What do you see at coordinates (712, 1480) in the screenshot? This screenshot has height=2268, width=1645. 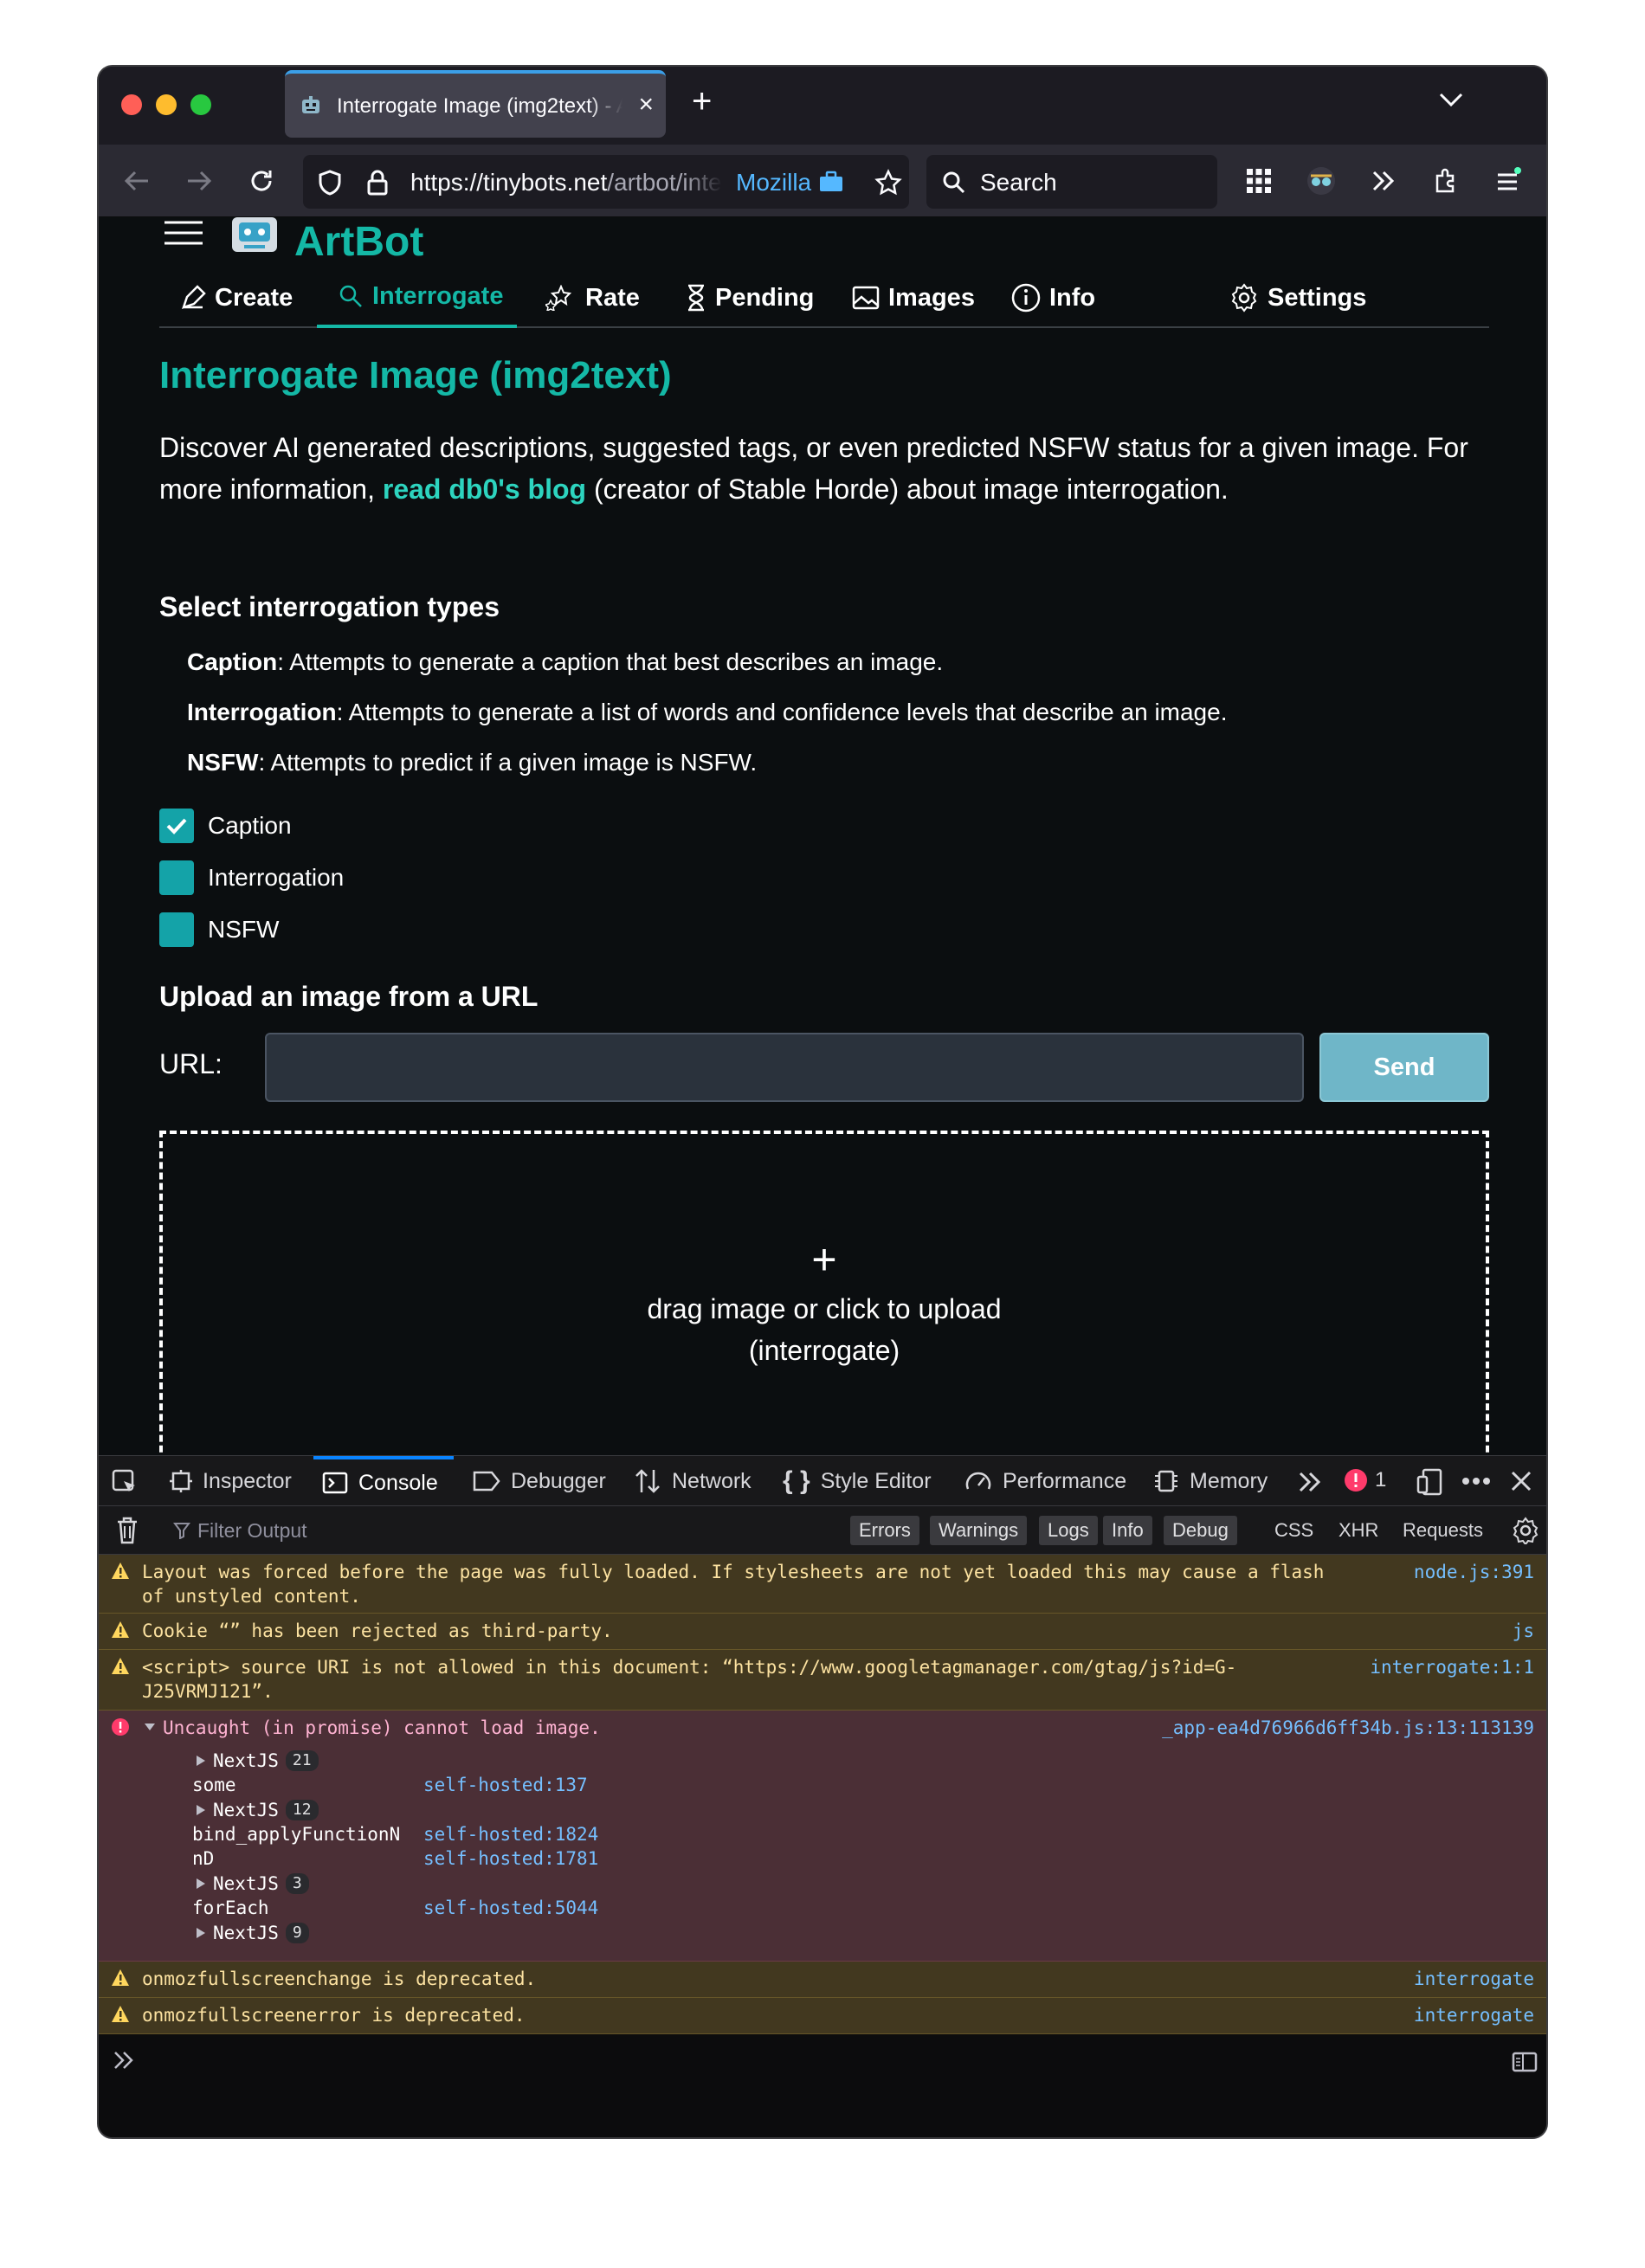 I see `tab-label: Network` at bounding box center [712, 1480].